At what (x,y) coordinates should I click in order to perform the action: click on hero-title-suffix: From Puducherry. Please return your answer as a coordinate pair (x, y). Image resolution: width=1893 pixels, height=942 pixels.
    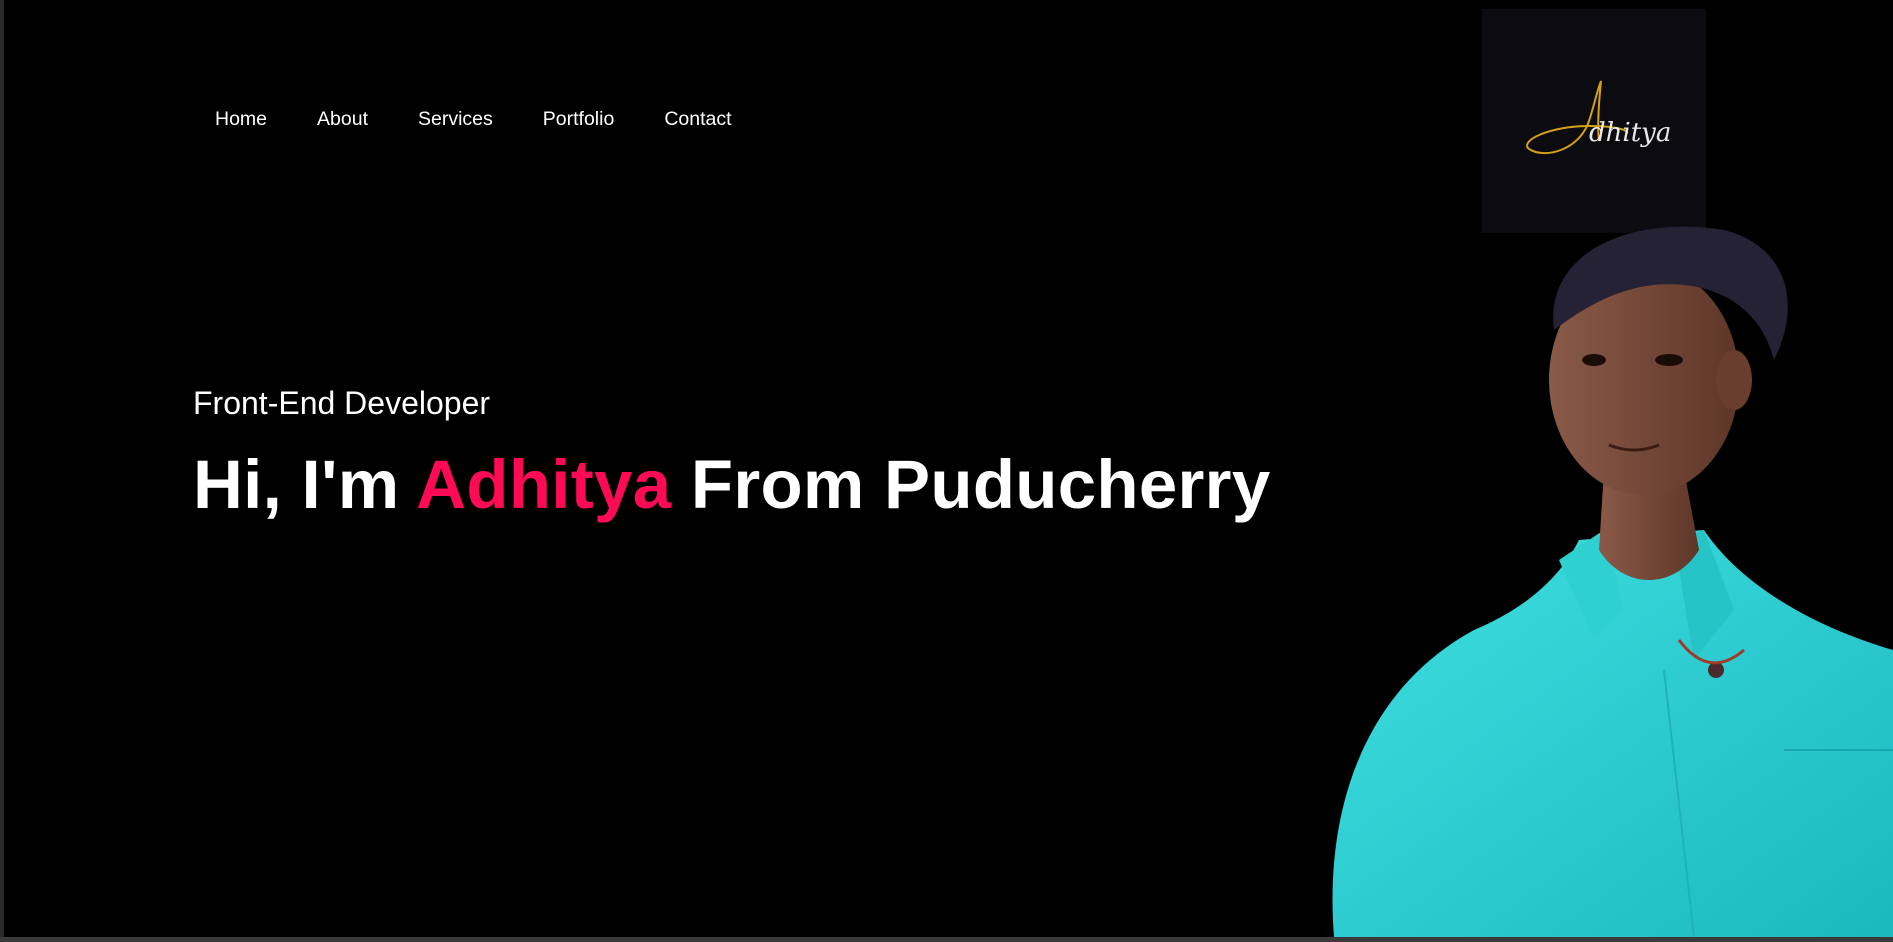
    Looking at the image, I should click on (971, 484).